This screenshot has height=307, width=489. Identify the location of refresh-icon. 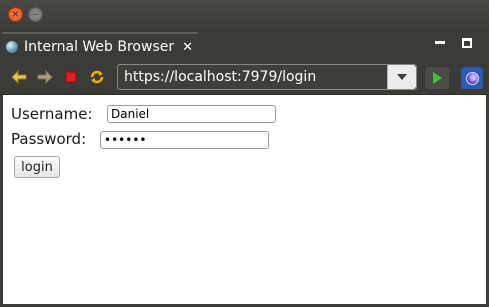
(97, 77).